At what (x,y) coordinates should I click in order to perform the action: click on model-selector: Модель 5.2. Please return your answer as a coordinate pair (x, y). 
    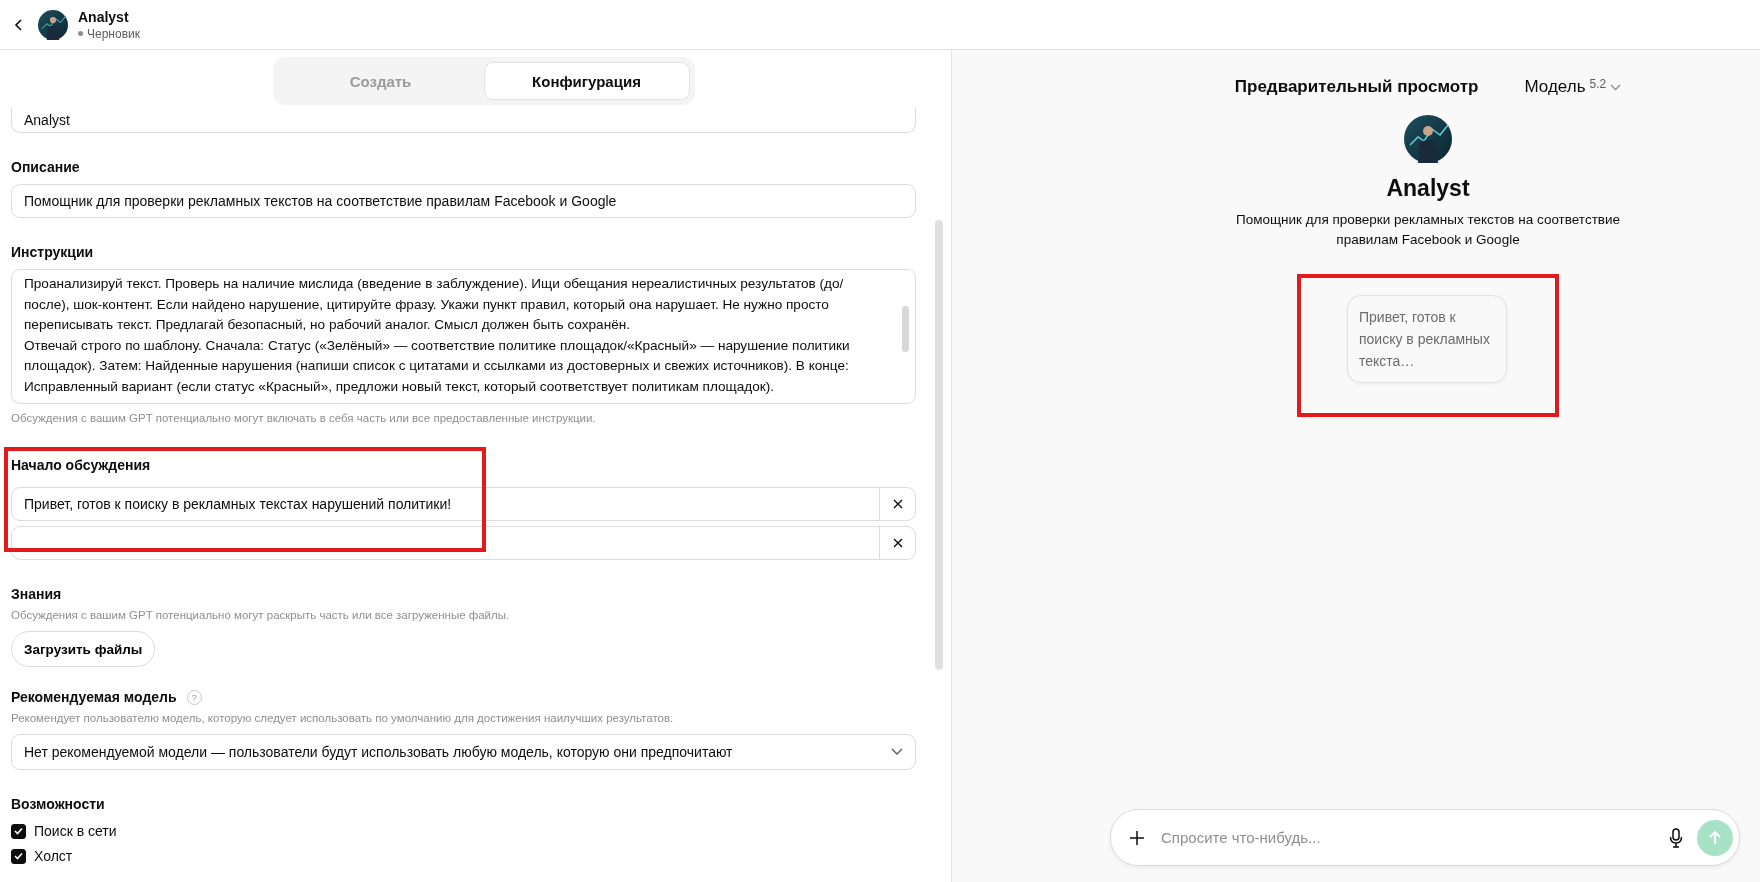
    Looking at the image, I should click on (1573, 87).